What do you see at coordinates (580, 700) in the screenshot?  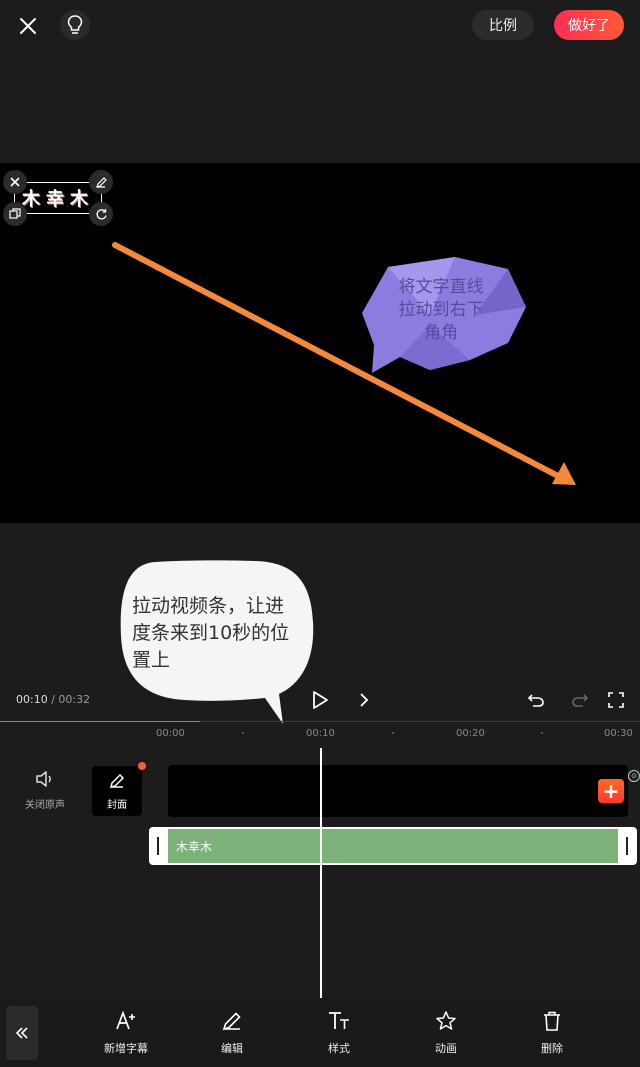 I see `redo-icon` at bounding box center [580, 700].